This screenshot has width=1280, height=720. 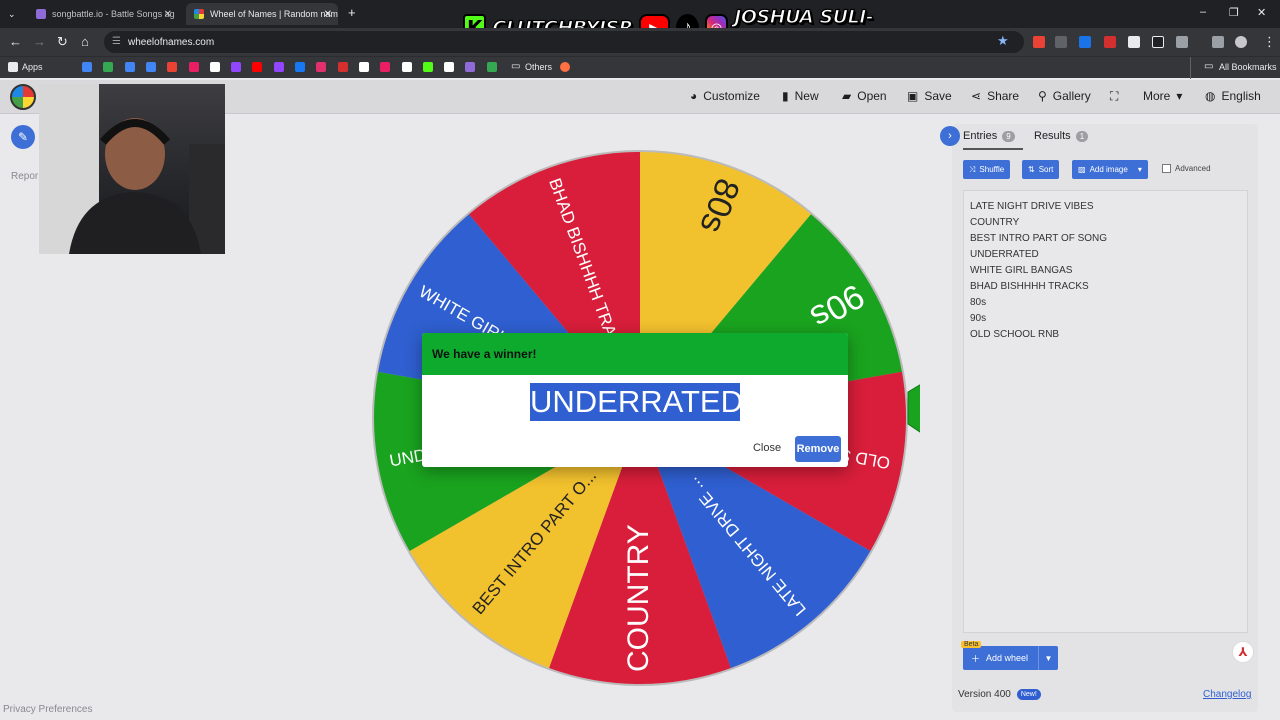 I want to click on add-image-label: Add image, so click(x=1108, y=169).